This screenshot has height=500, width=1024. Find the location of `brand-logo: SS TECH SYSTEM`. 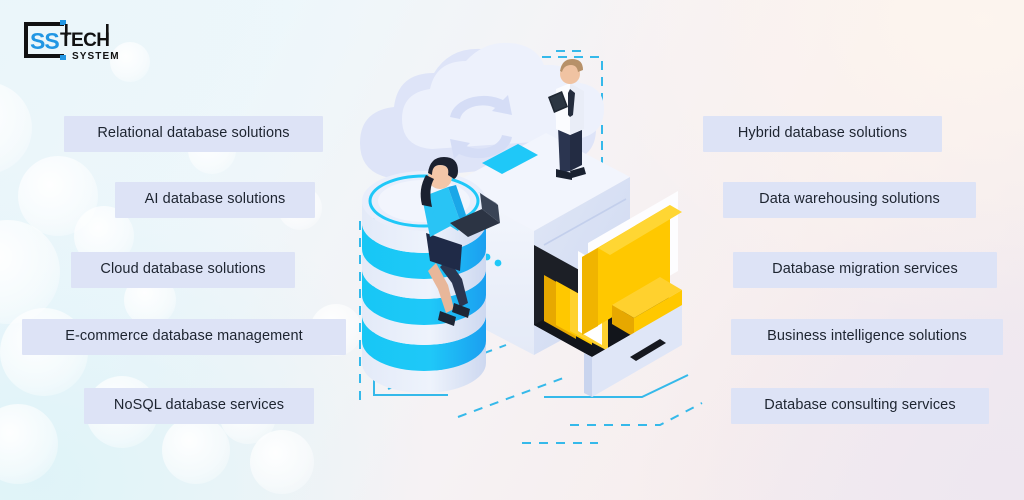

brand-logo: SS TECH SYSTEM is located at coordinates (74, 40).